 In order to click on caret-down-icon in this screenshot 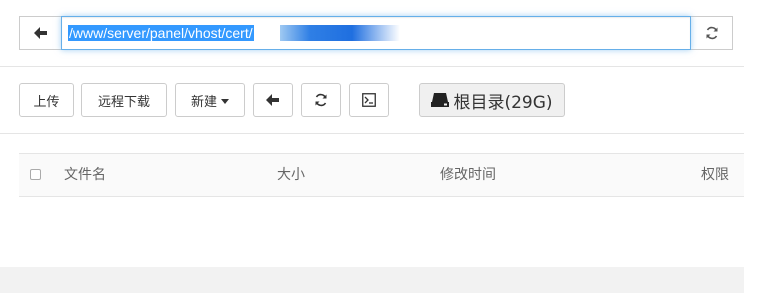, I will do `click(225, 101)`.